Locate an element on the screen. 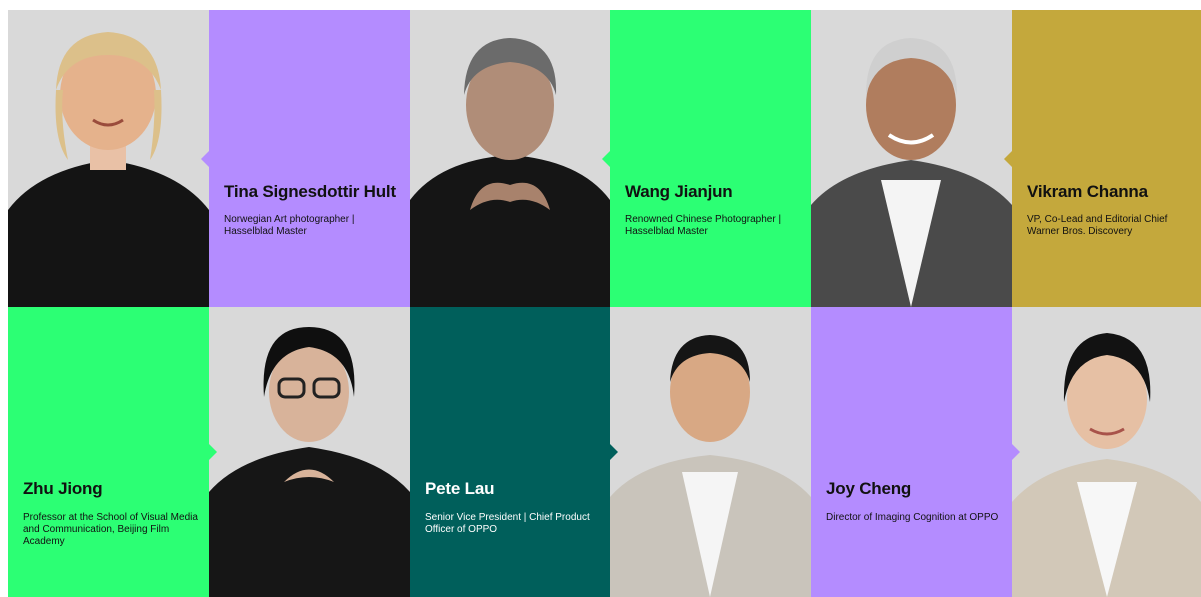 The height and width of the screenshot is (597, 1201). portrait-zhu is located at coordinates (309, 452).